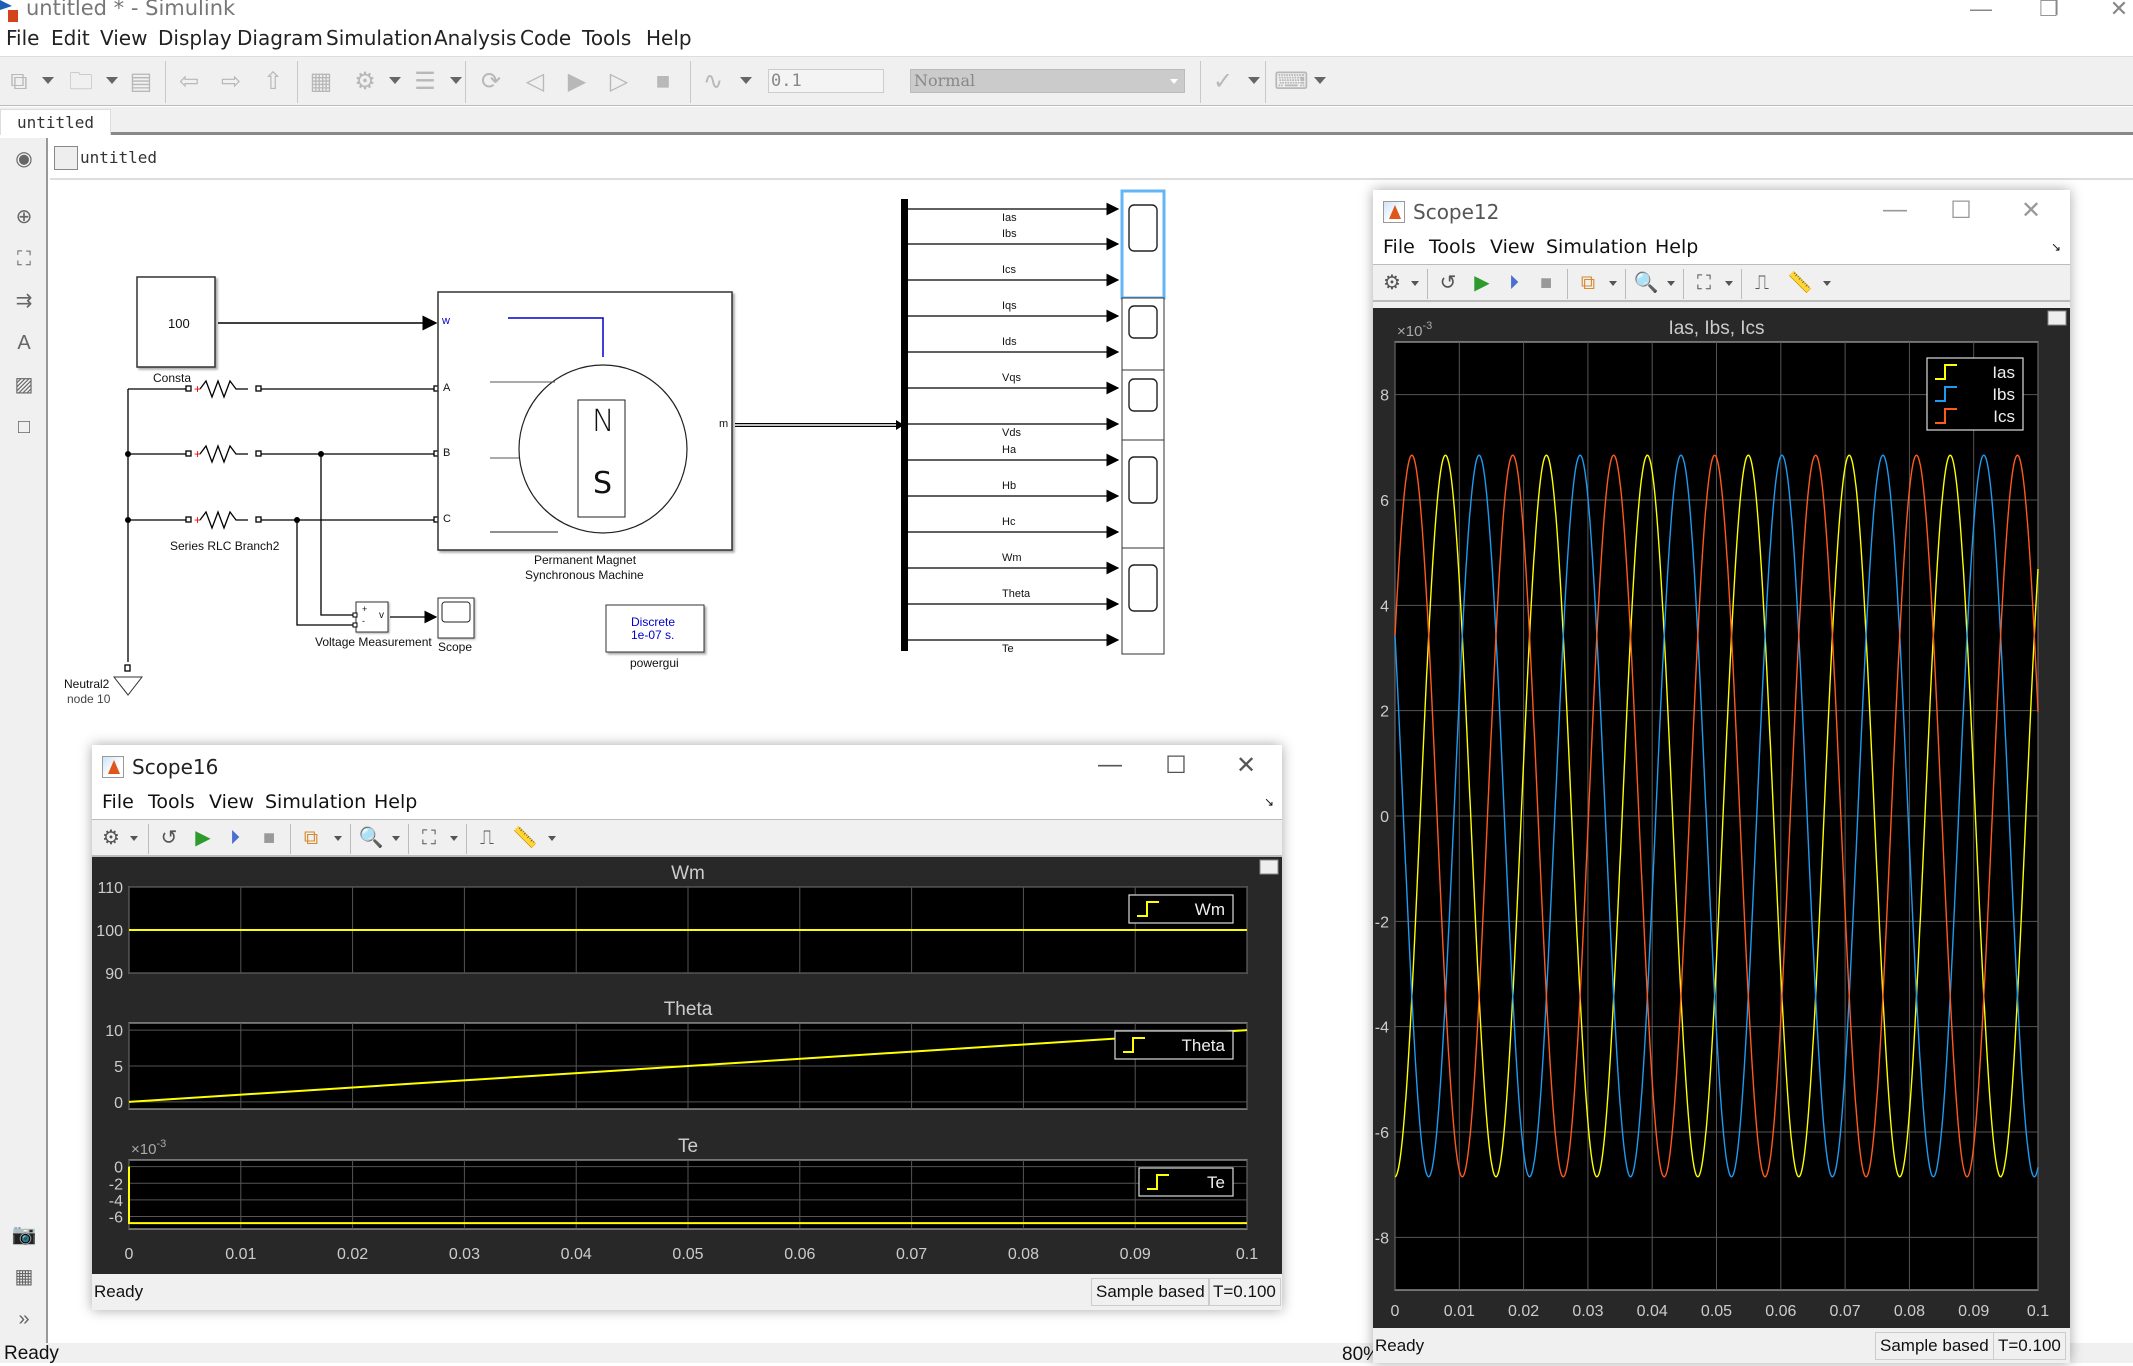  I want to click on open-dropdown-icon, so click(112, 80).